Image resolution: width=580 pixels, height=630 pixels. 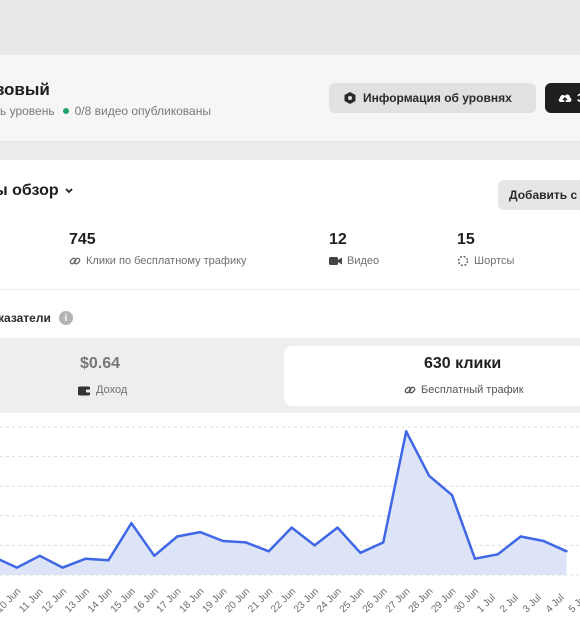 What do you see at coordinates (466, 600) in the screenshot?
I see `x-tick-label: 30 Jun` at bounding box center [466, 600].